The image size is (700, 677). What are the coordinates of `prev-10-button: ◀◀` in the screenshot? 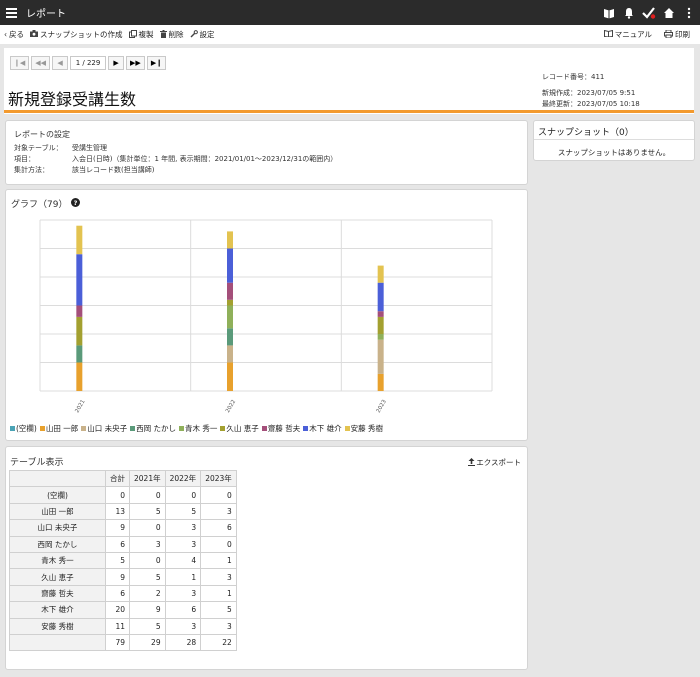 It's located at (41, 63).